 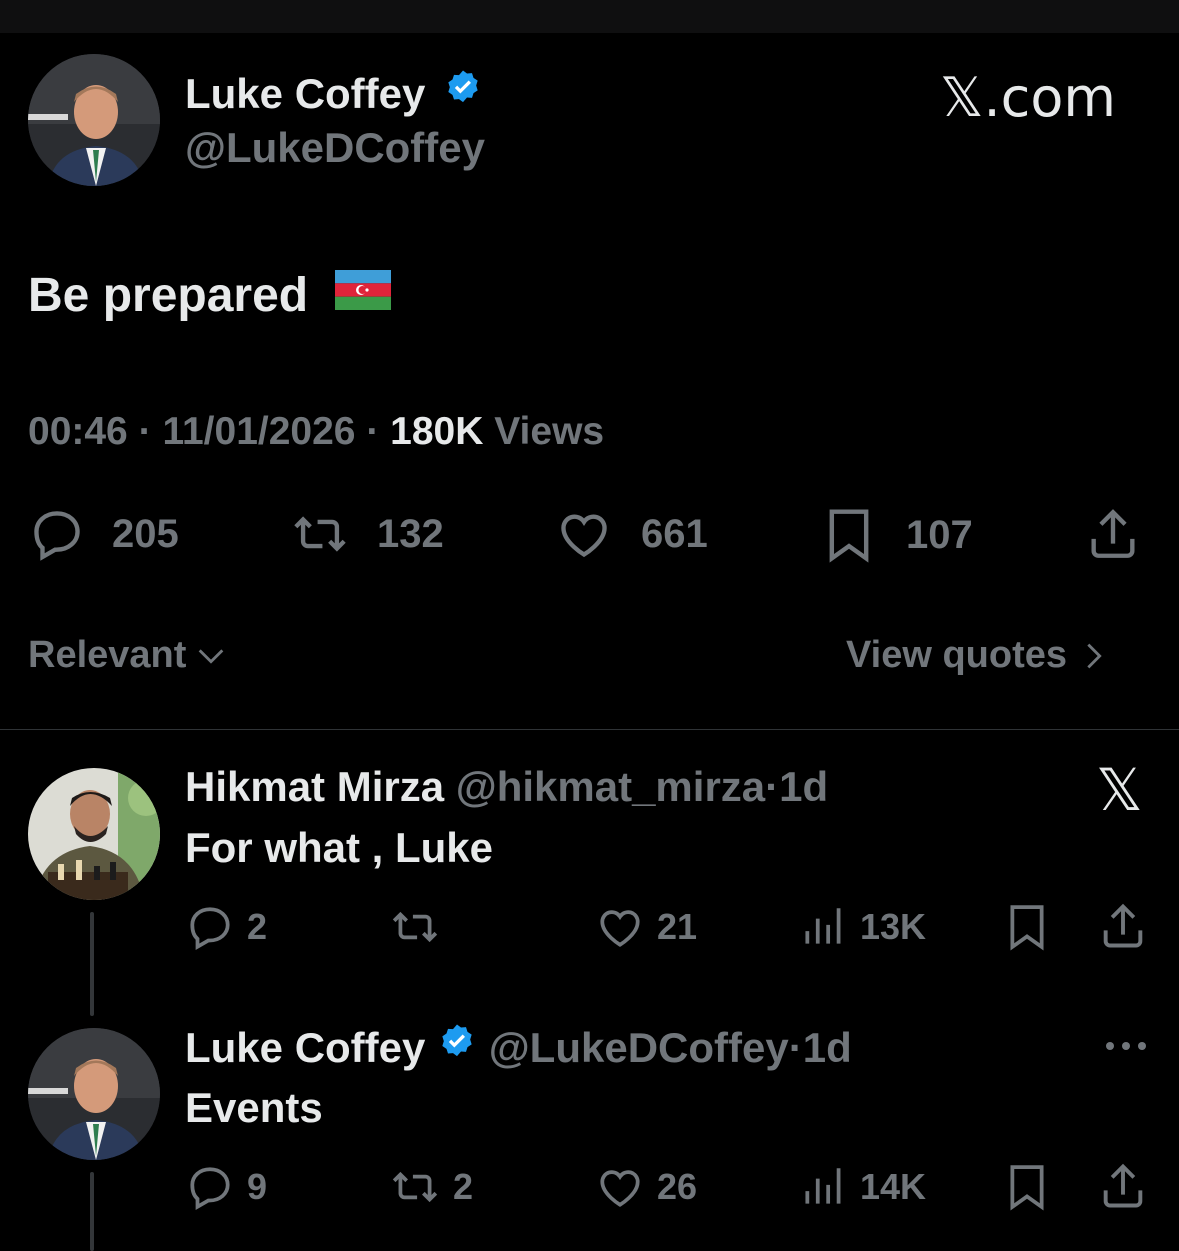 I want to click on divider, so click(x=589, y=729).